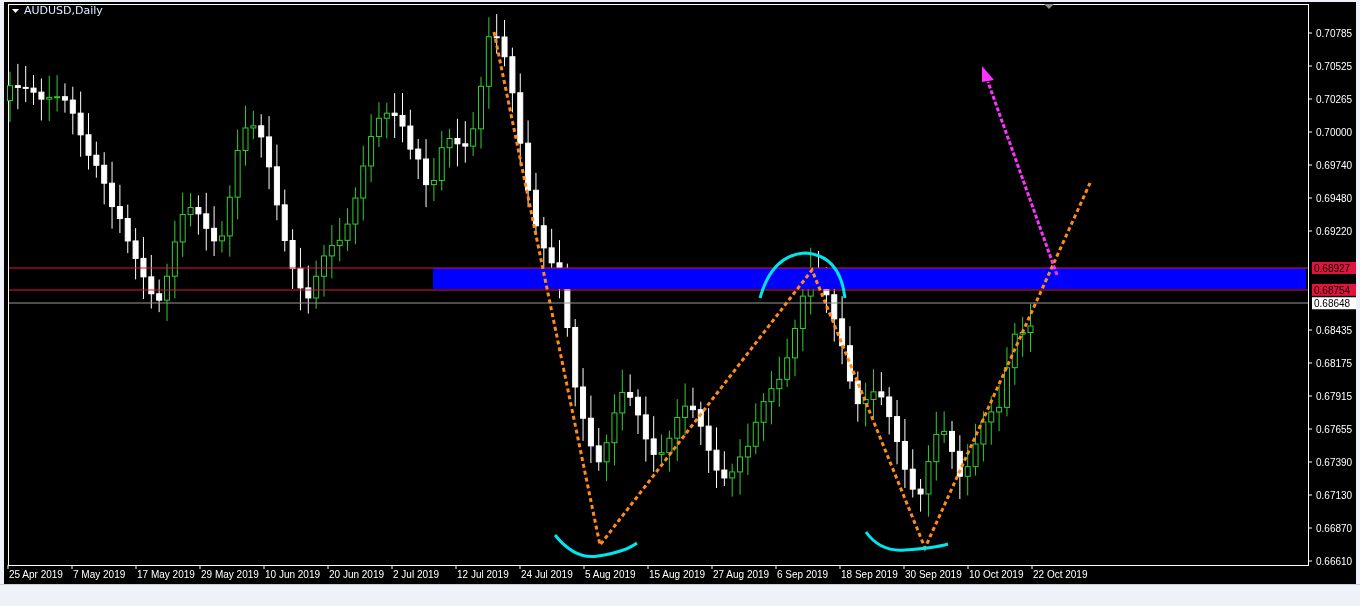 This screenshot has height=606, width=1360. Describe the element at coordinates (1332, 268) in the screenshot. I see `price-tag-label: 0.68927` at that location.